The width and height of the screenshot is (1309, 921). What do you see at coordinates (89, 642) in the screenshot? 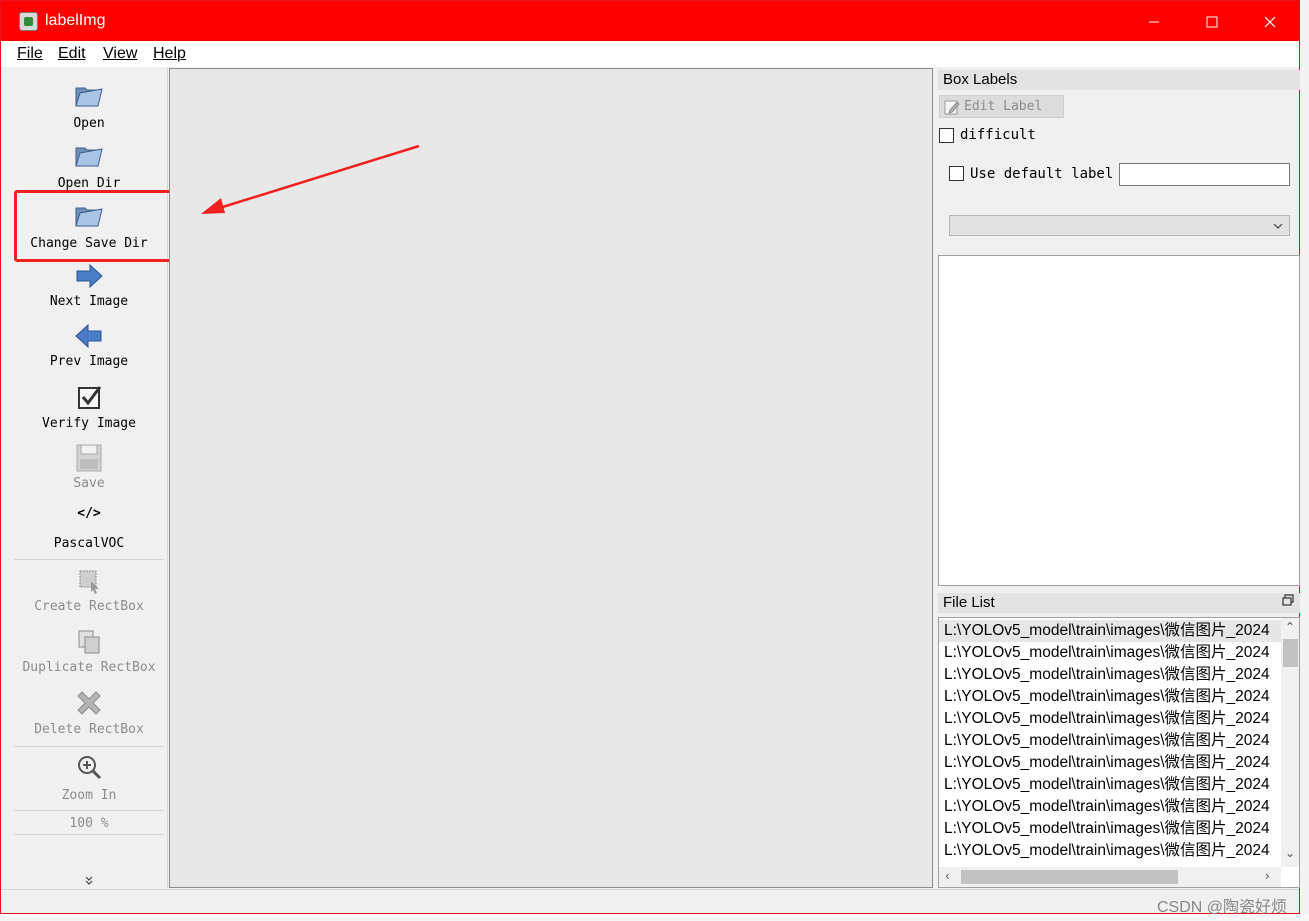
I see `duplicate-icon` at bounding box center [89, 642].